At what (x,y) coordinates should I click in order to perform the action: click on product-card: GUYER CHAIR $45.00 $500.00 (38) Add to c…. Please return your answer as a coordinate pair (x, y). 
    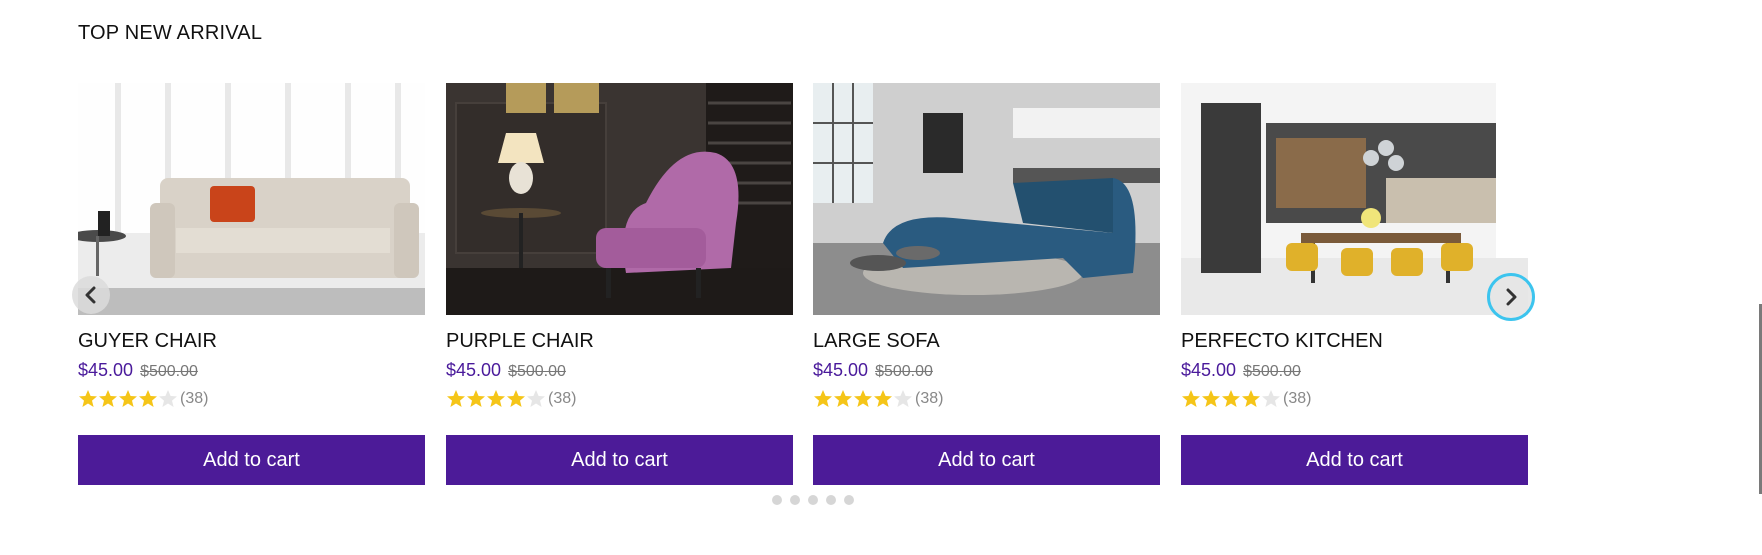
    Looking at the image, I should click on (251, 284).